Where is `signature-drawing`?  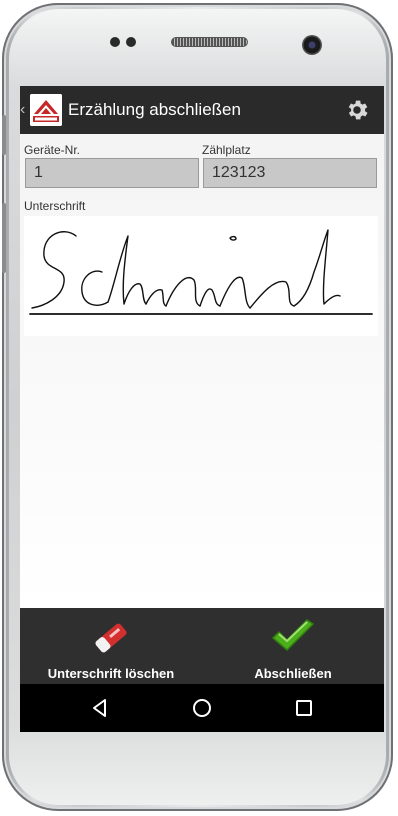
signature-drawing is located at coordinates (201, 272).